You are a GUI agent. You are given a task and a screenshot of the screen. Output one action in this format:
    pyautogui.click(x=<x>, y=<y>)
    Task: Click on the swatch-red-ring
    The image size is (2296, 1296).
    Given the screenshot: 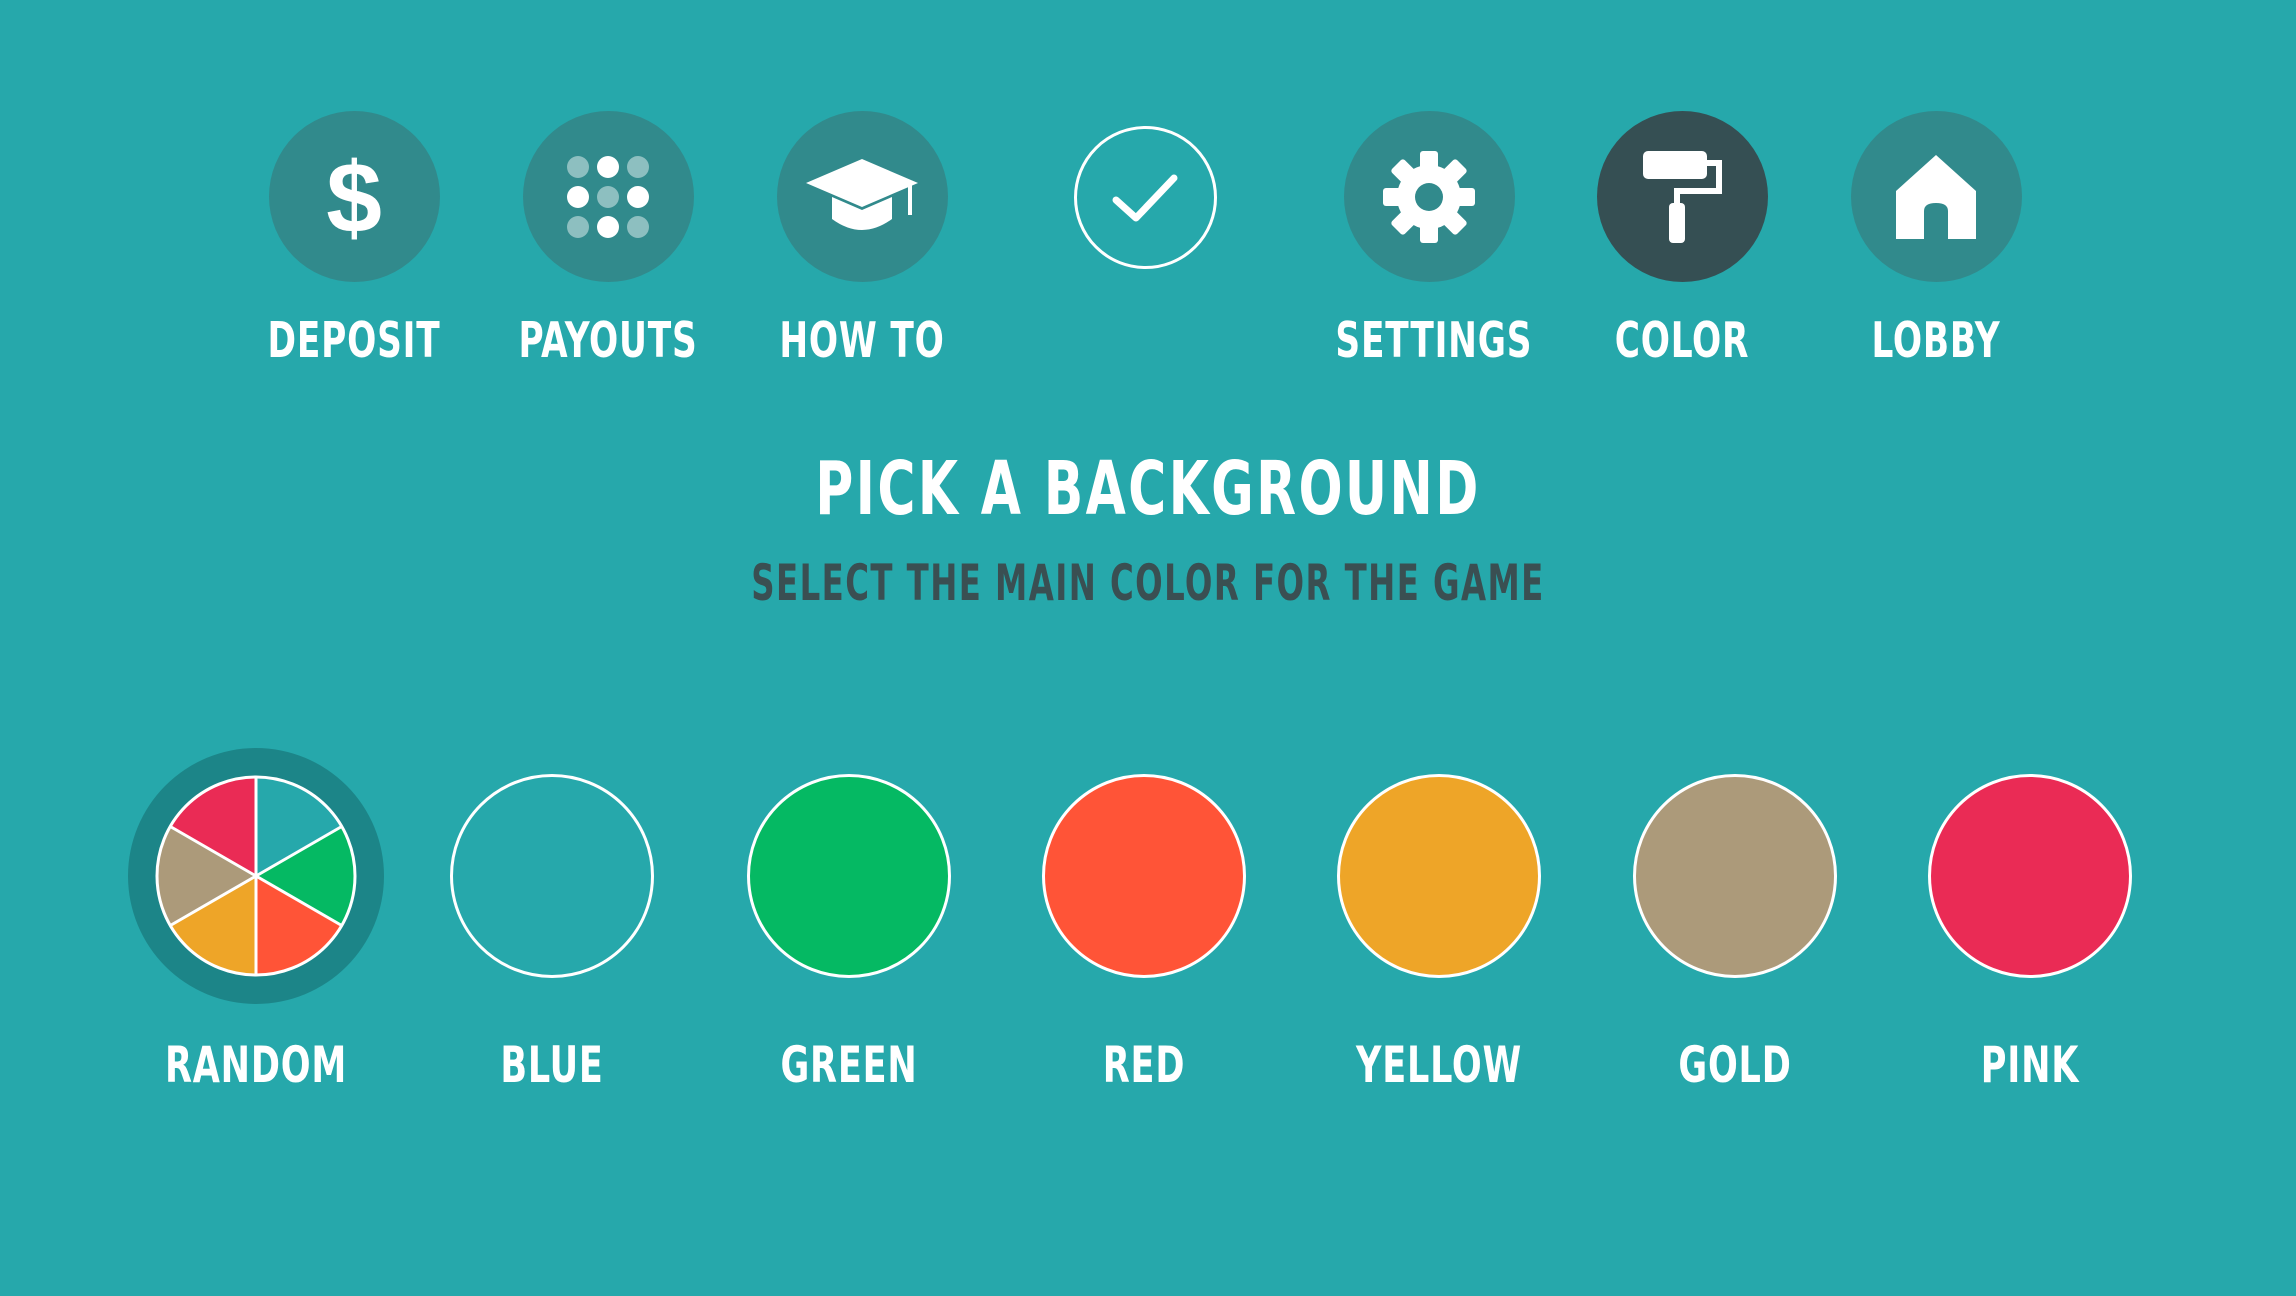 What is the action you would take?
    pyautogui.click(x=1144, y=876)
    